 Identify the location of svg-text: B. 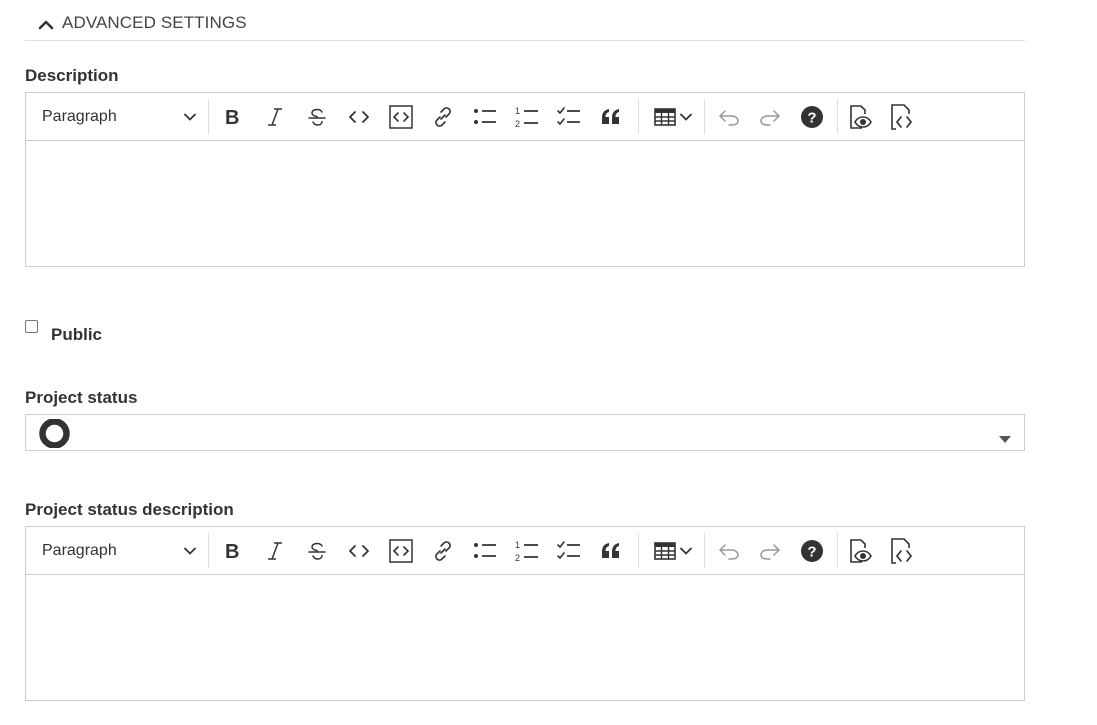
(232, 551).